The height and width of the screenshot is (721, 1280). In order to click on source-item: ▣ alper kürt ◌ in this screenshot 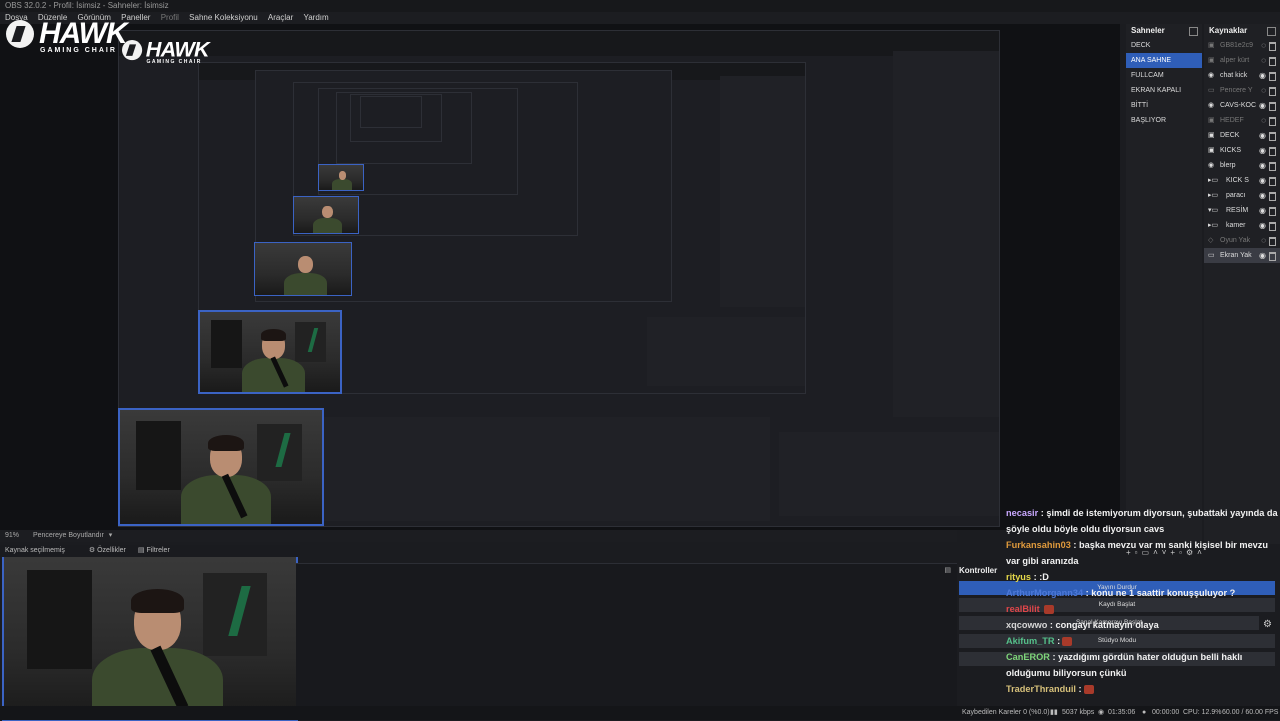, I will do `click(1242, 60)`.